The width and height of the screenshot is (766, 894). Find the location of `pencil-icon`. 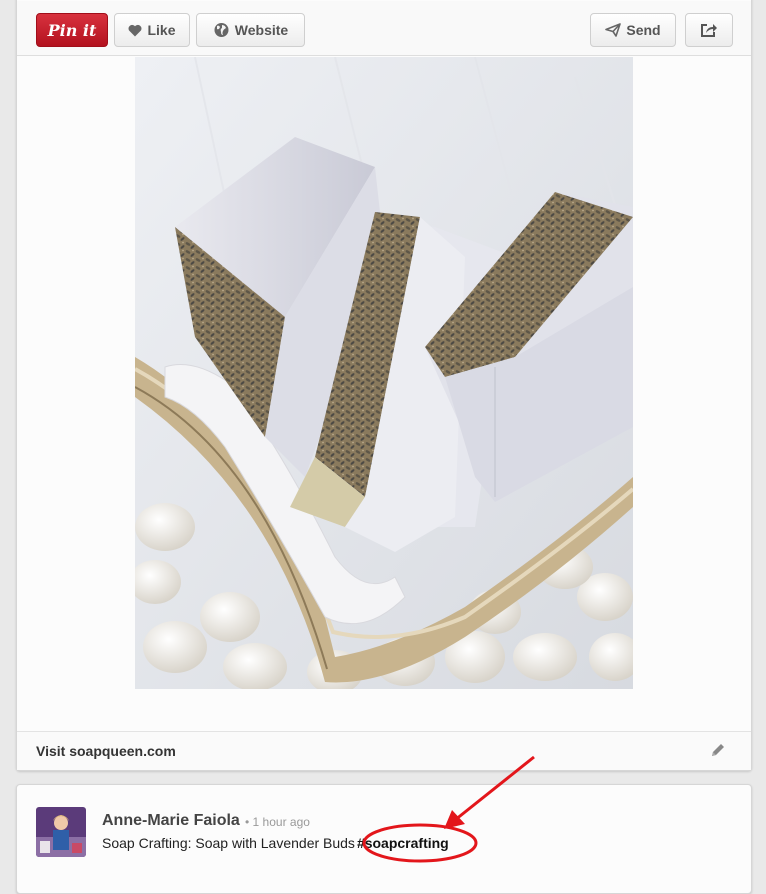

pencil-icon is located at coordinates (718, 752).